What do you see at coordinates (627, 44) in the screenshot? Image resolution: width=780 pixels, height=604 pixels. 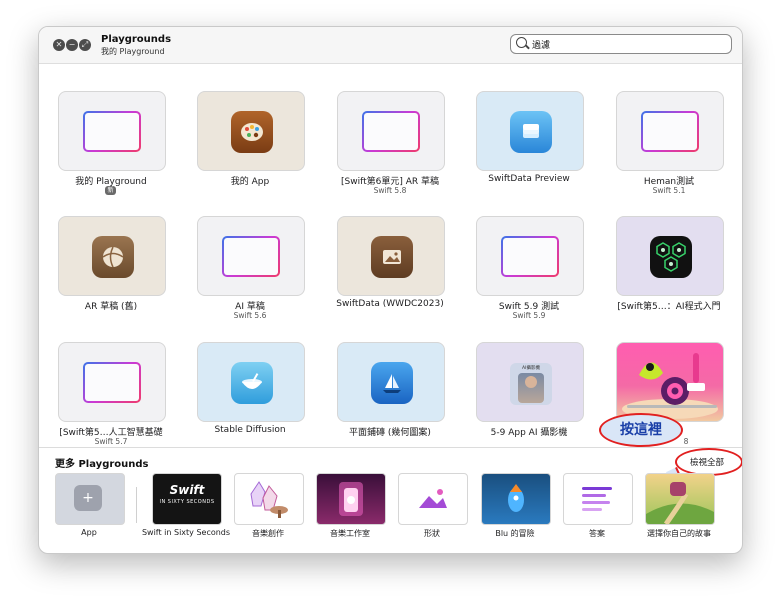 I see `search-input` at bounding box center [627, 44].